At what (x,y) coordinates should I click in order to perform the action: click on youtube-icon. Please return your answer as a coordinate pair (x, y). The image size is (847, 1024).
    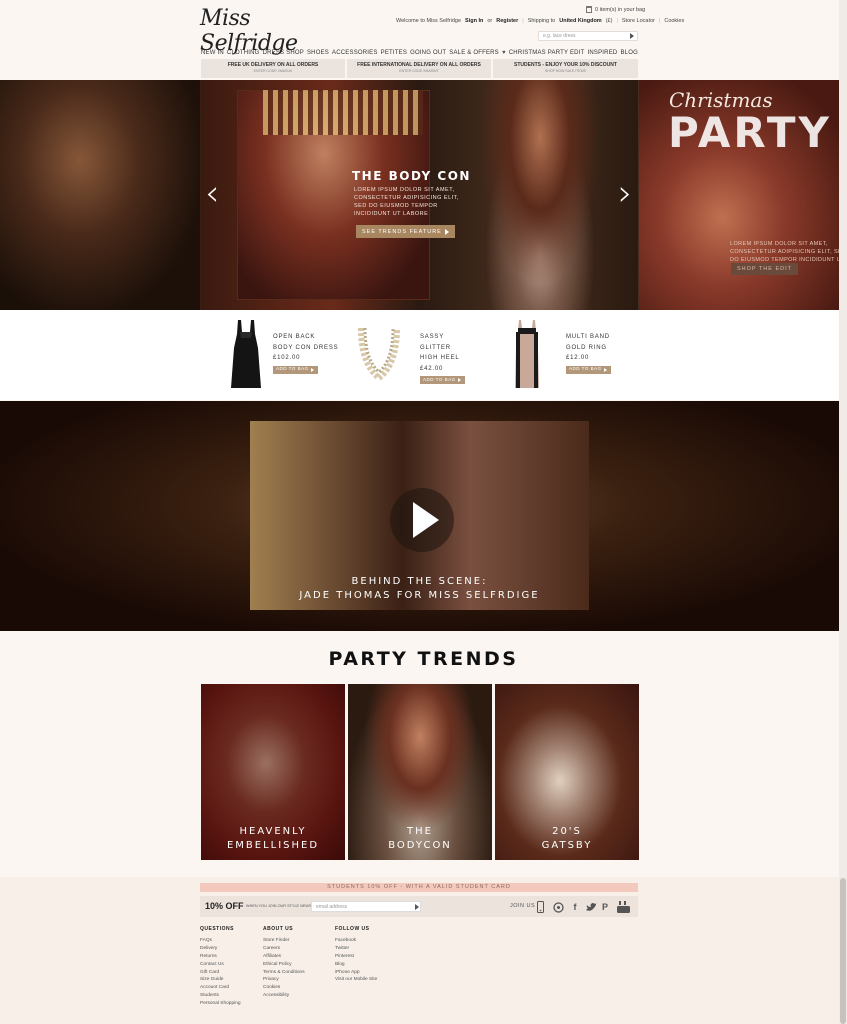
    Looking at the image, I should click on (623, 907).